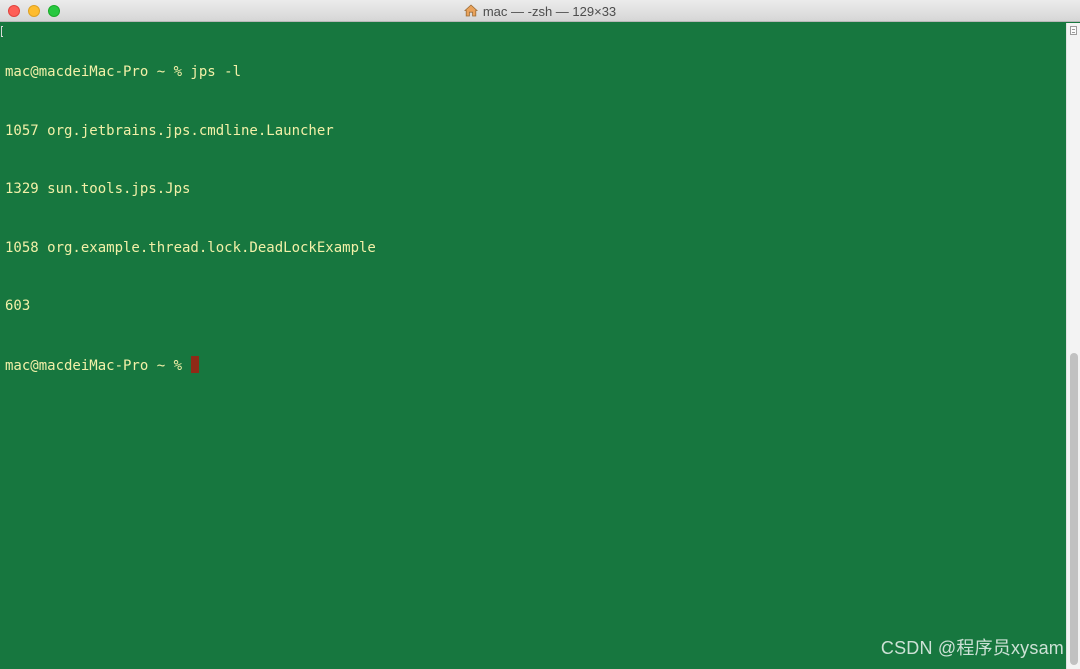 The height and width of the screenshot is (669, 1080). What do you see at coordinates (1073, 346) in the screenshot?
I see `vertical-scrollbar` at bounding box center [1073, 346].